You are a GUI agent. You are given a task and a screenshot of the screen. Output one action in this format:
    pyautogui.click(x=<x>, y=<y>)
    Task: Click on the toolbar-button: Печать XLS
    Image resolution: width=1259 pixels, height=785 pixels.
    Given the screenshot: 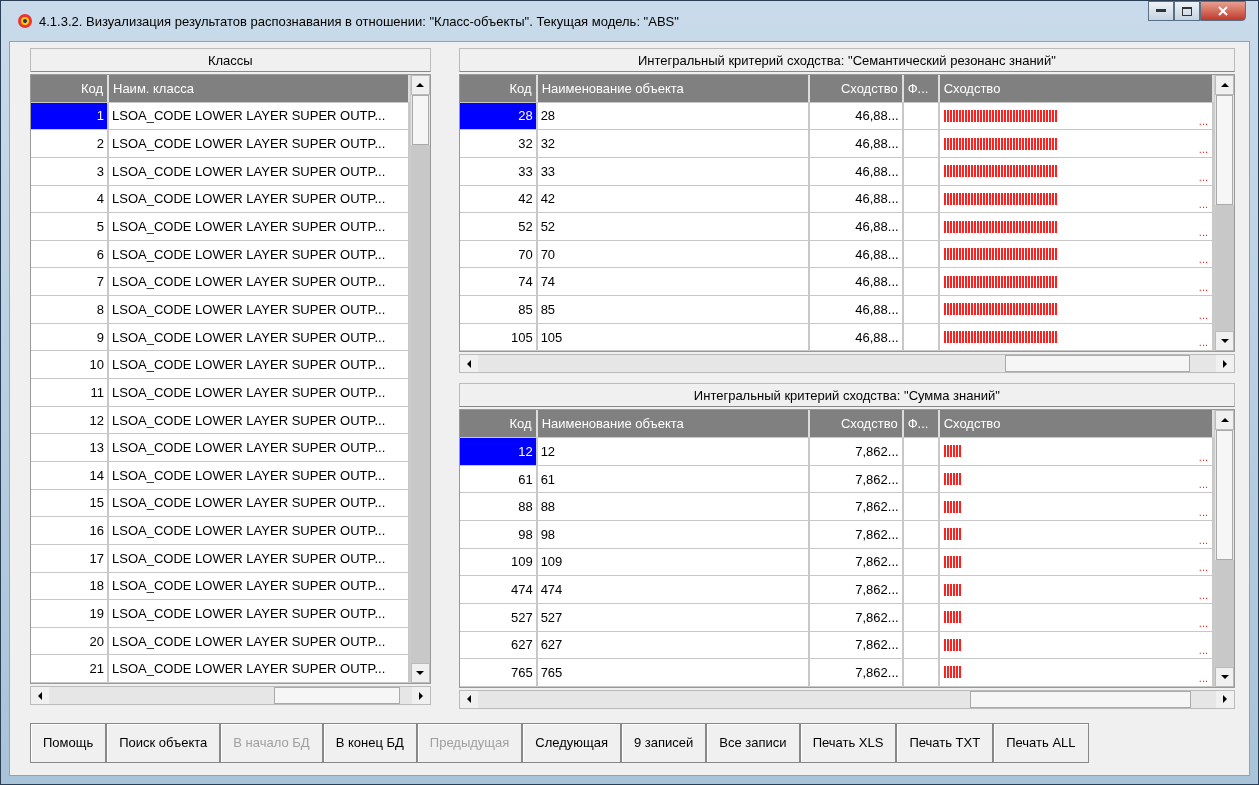 What is the action you would take?
    pyautogui.click(x=848, y=742)
    